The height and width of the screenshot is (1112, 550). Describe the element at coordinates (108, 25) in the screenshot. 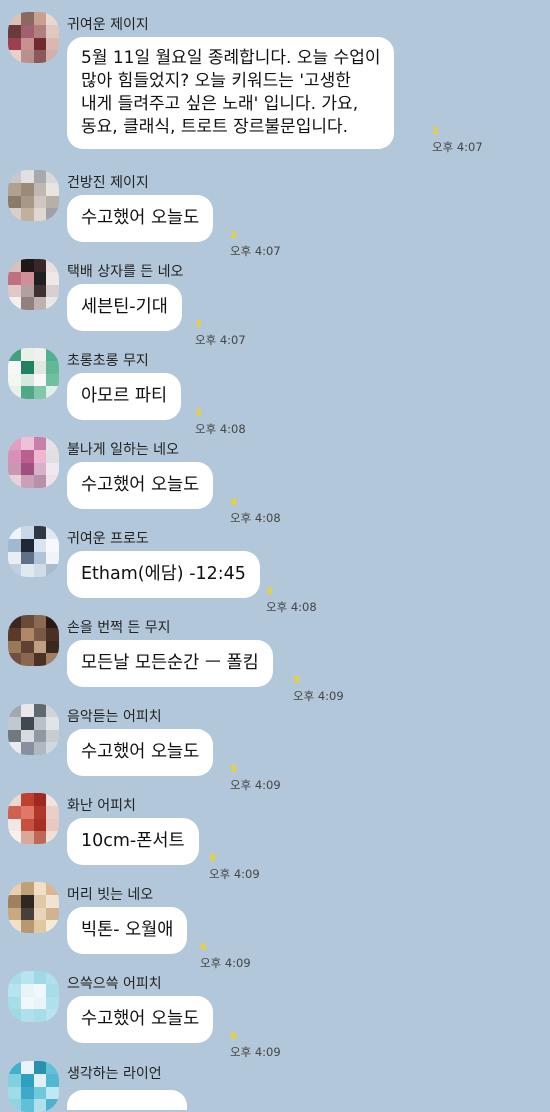

I see `sender-name: 귀여운 제이지` at that location.